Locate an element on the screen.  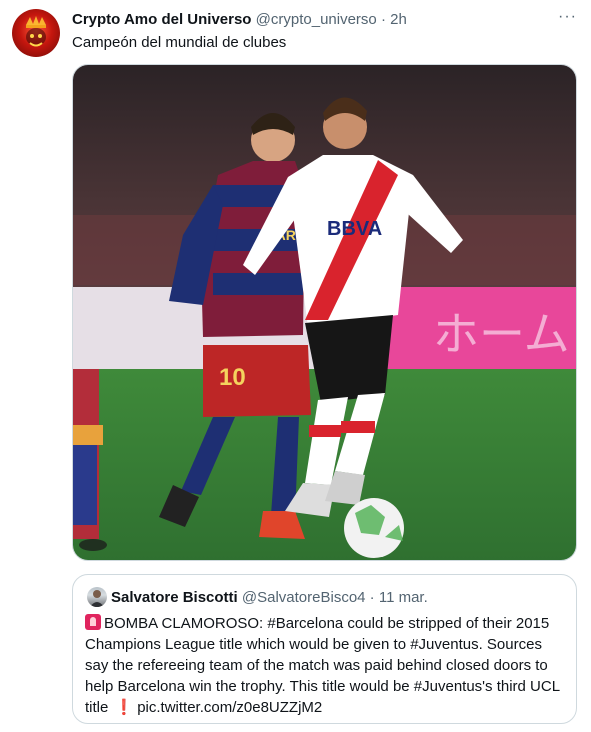
tweet-text: Campeón del mundial de clubes is located at coordinates (179, 42).